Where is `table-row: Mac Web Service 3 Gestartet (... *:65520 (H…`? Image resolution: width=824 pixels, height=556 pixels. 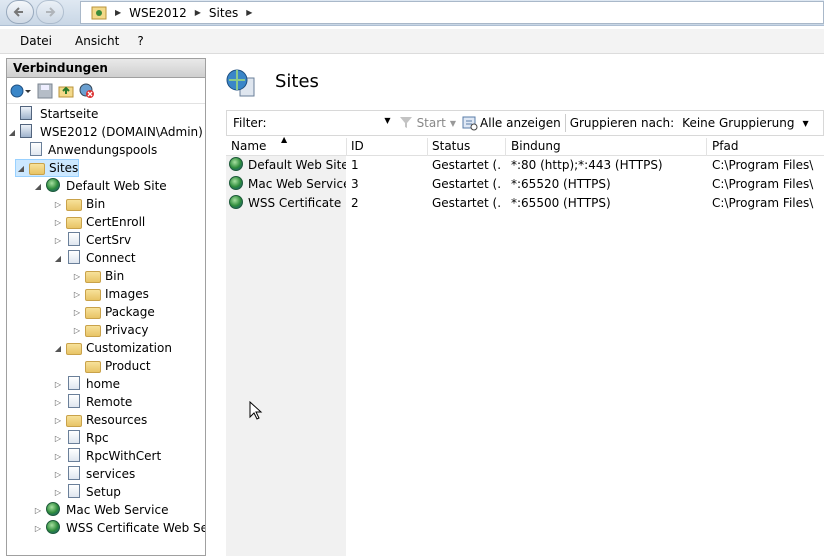
table-row: Mac Web Service 3 Gestartet (... *:65520 (H… is located at coordinates (525, 184).